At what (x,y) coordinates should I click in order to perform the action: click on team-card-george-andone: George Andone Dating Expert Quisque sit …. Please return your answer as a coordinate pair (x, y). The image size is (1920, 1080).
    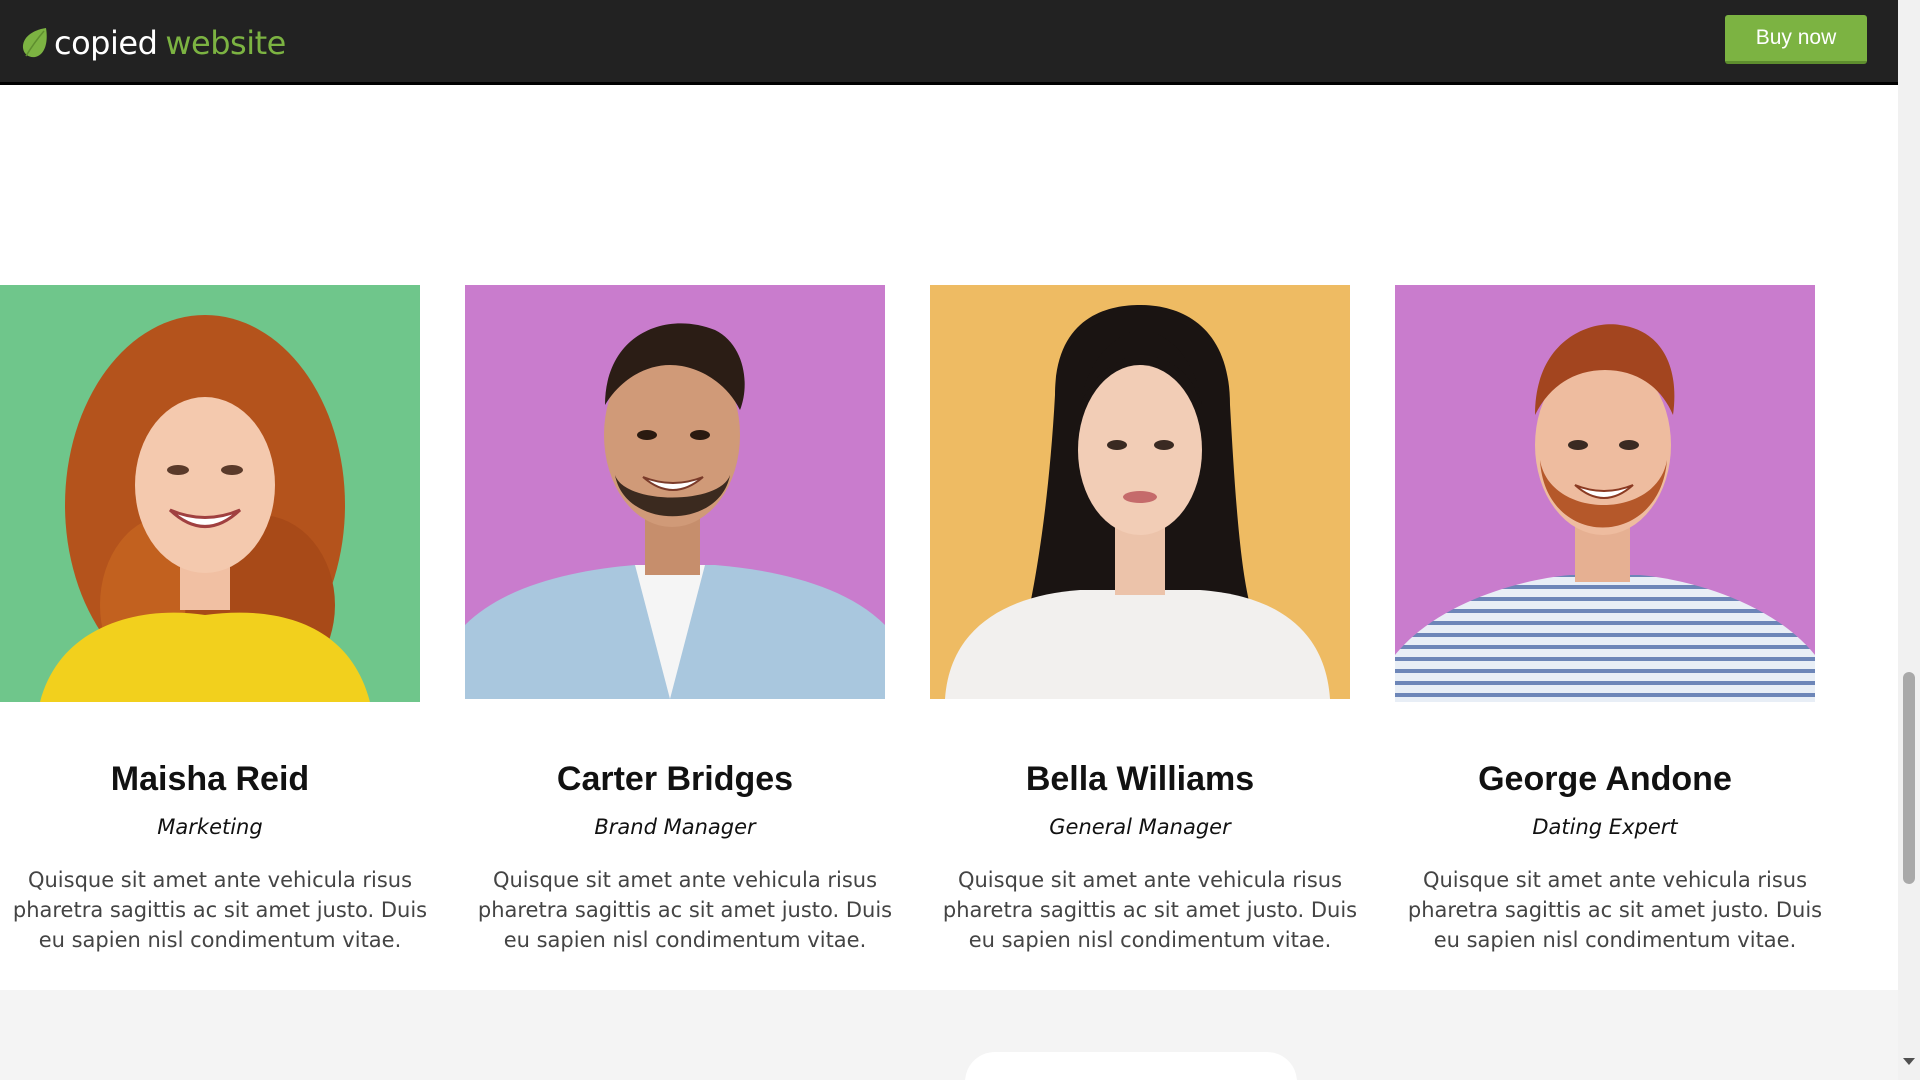
    Looking at the image, I should click on (1608, 618).